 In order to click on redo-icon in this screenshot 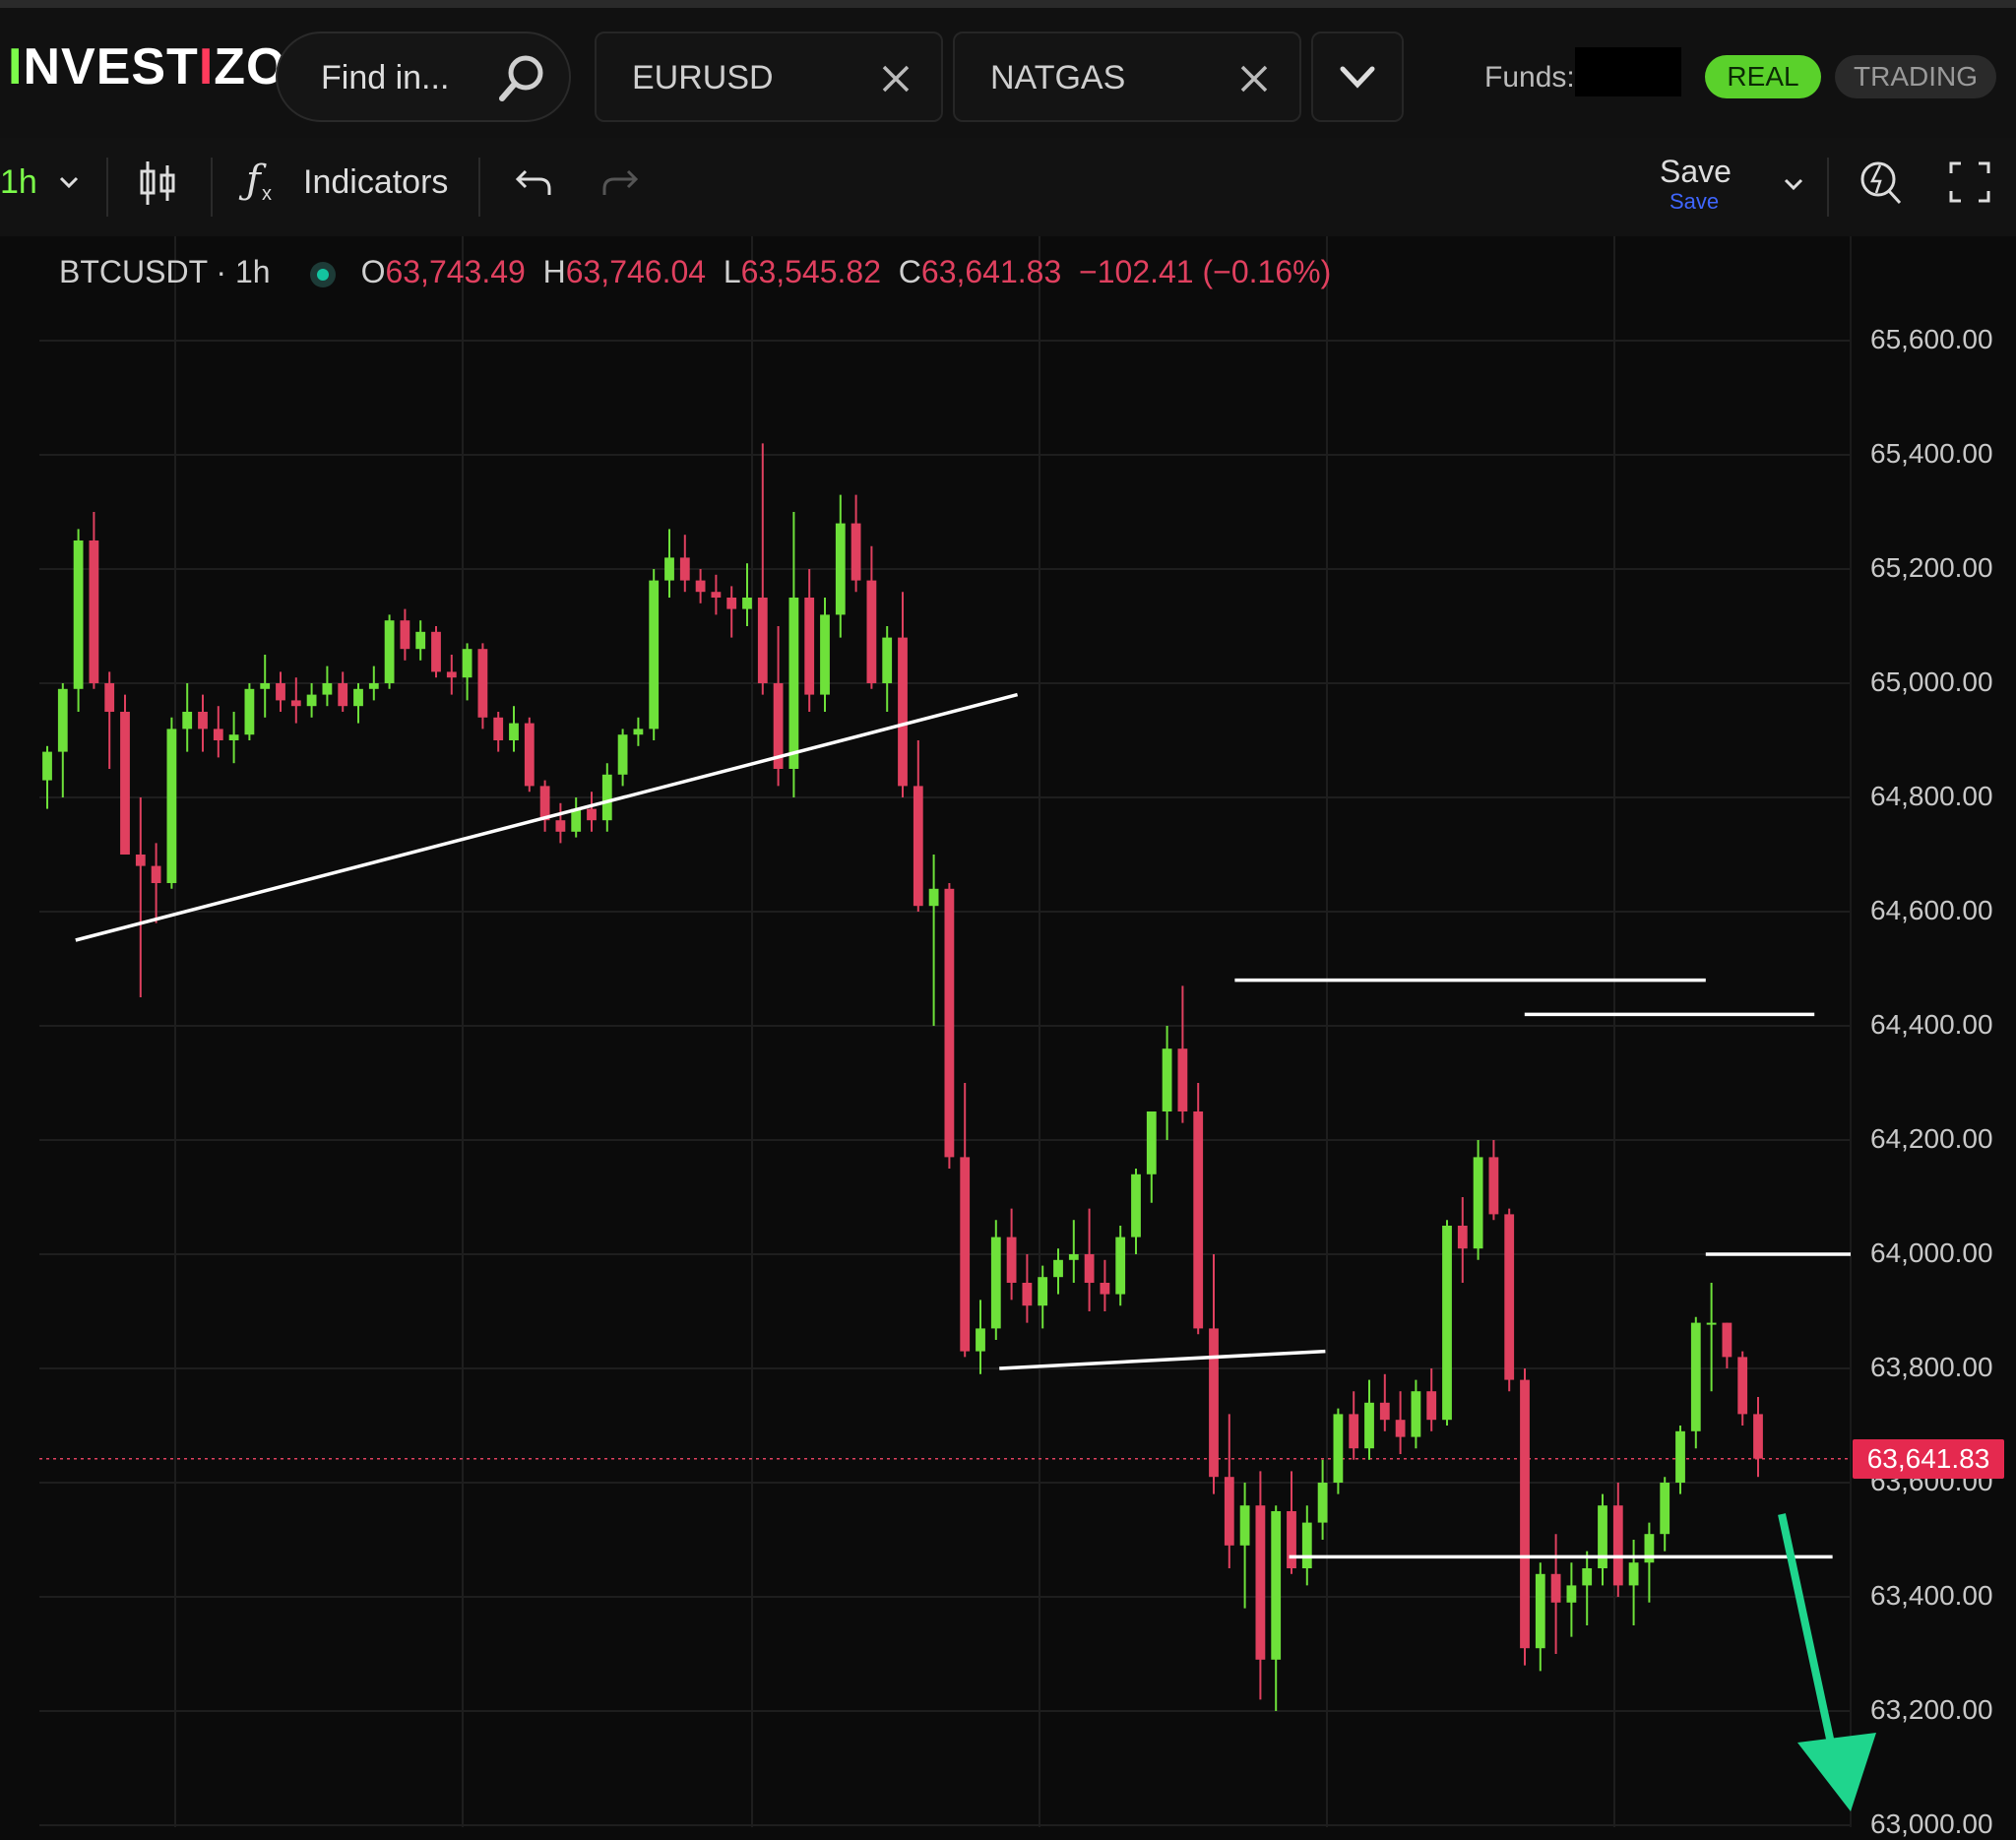, I will do `click(620, 182)`.